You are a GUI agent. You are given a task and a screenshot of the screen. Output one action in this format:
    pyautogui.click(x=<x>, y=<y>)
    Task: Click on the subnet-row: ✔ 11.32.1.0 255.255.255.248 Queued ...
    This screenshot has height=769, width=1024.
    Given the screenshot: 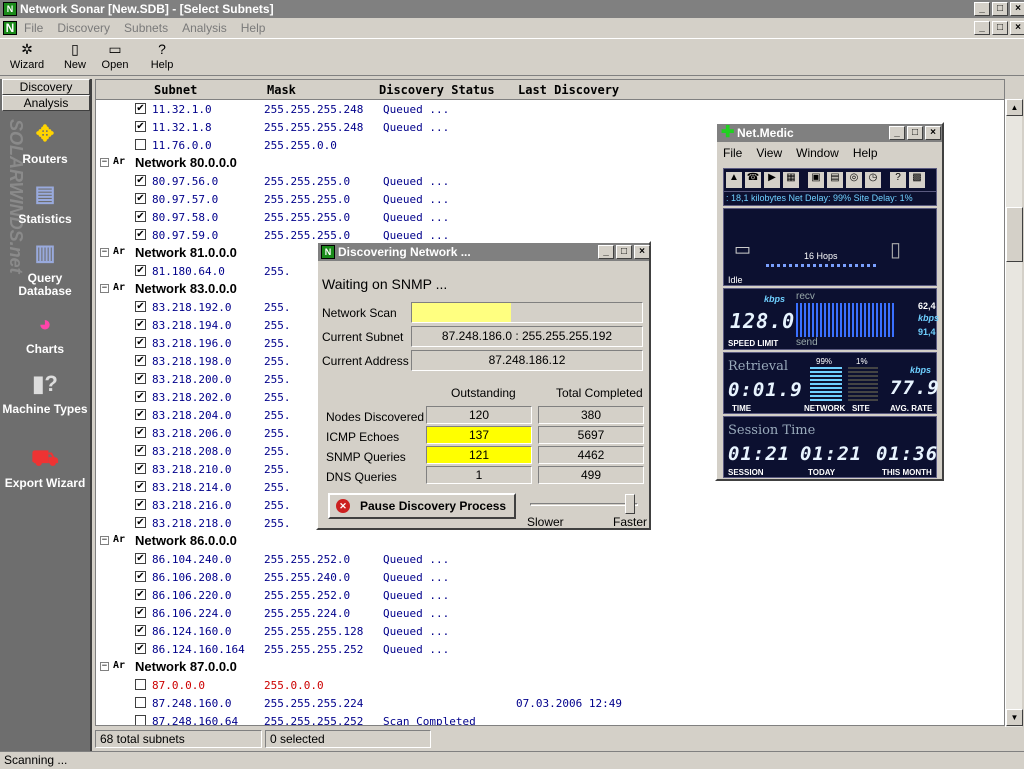 What is the action you would take?
    pyautogui.click(x=550, y=109)
    